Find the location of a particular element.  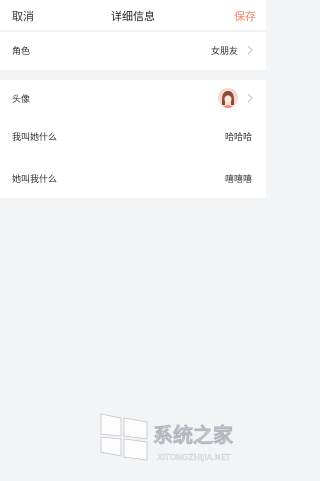

girl-avatar-icon is located at coordinates (228, 98).